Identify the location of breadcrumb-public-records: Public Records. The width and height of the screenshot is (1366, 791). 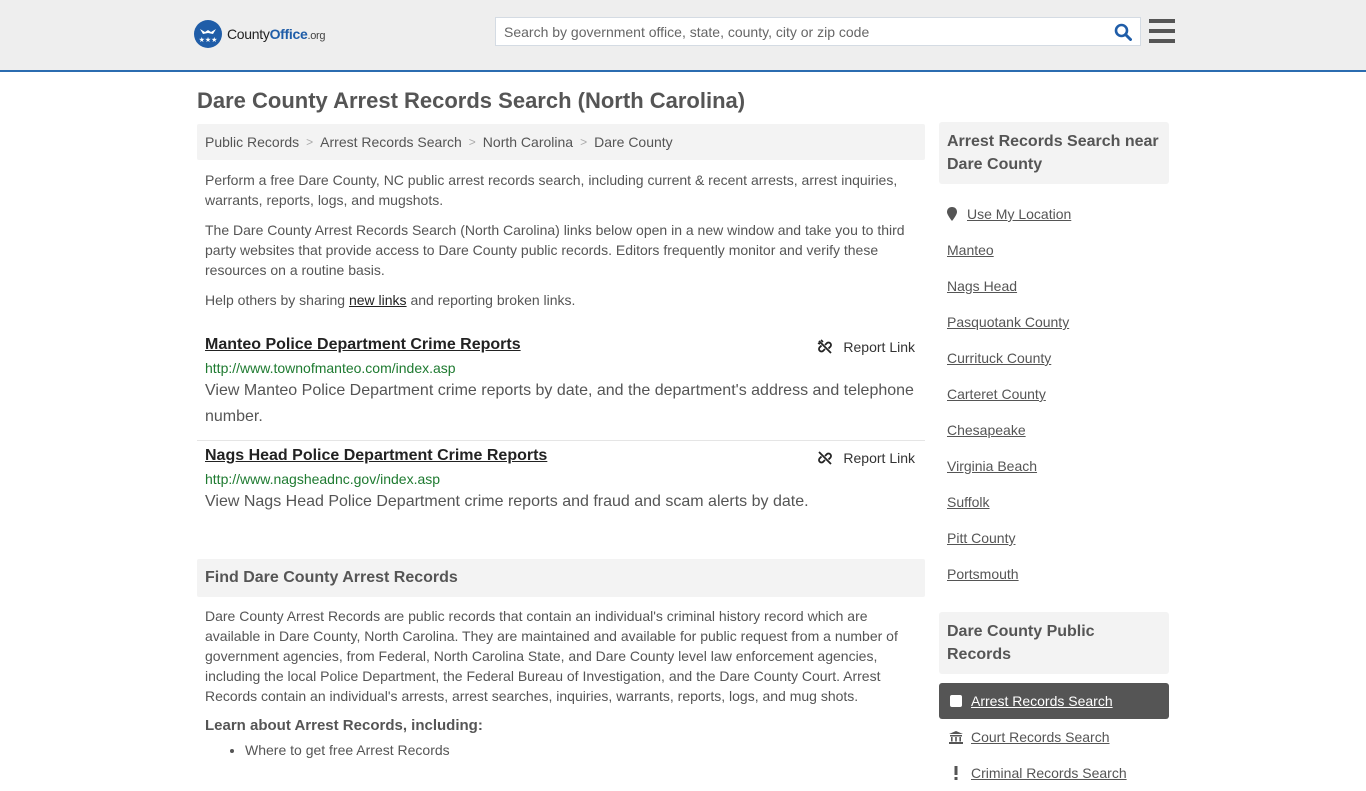
(252, 142).